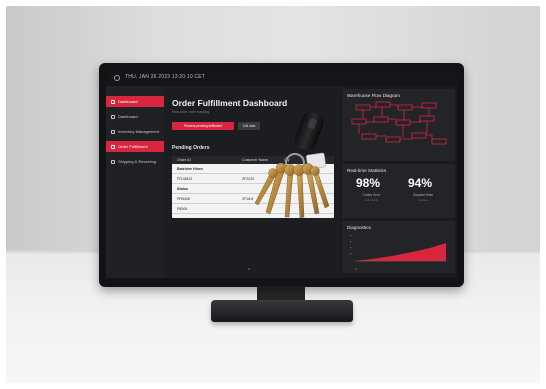  Describe the element at coordinates (282, 311) in the screenshot. I see `monitor-stand-base` at that location.